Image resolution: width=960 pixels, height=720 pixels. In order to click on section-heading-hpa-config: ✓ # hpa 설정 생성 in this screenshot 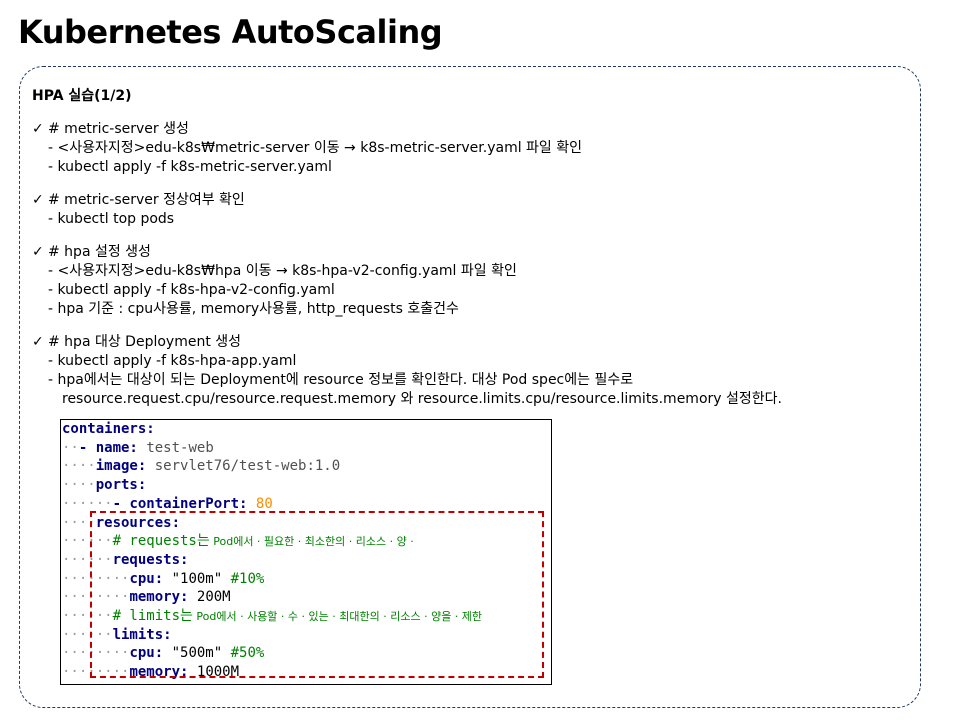, I will do `click(91, 252)`.